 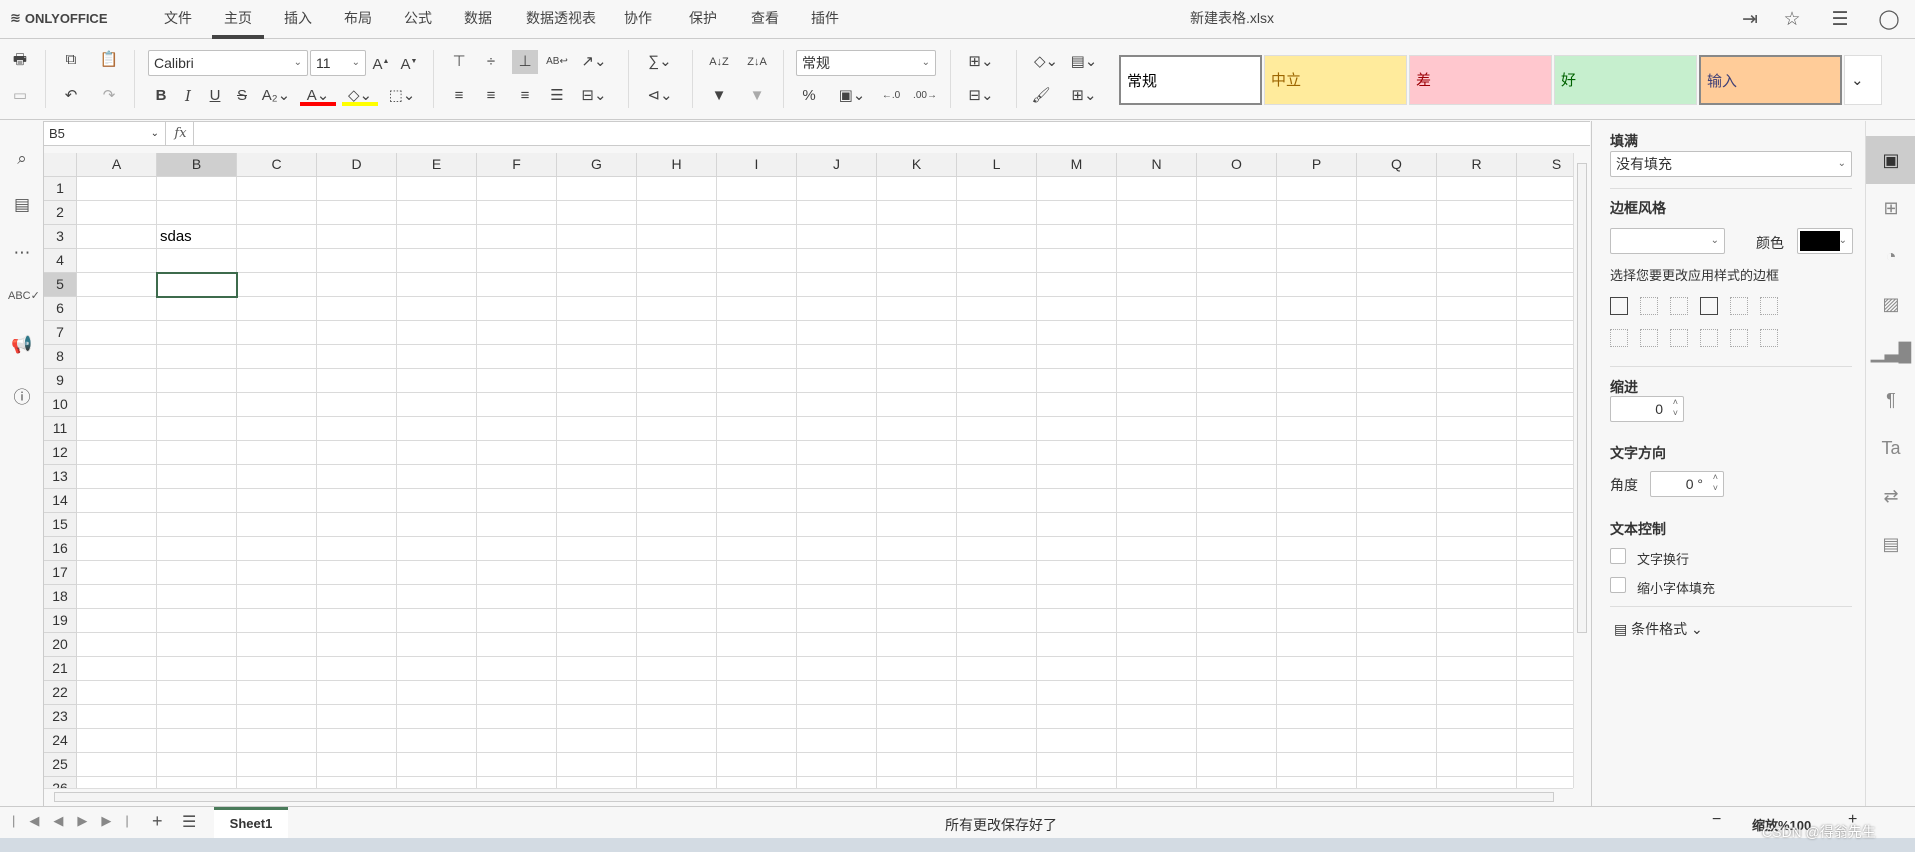 What do you see at coordinates (22, 345) in the screenshot?
I see `feedback-icon: 📢` at bounding box center [22, 345].